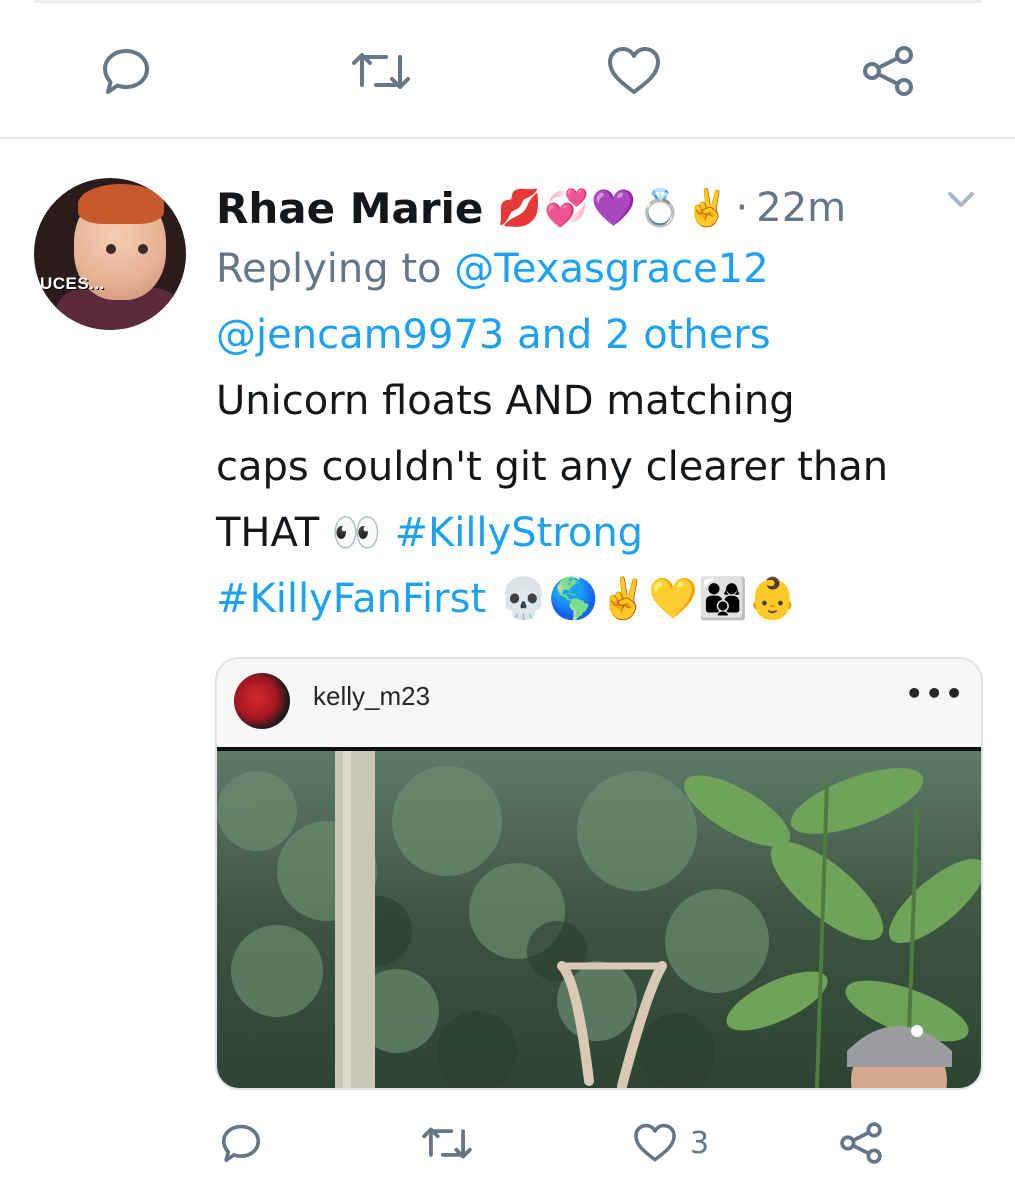 The height and width of the screenshot is (1200, 1015). I want to click on hashtag-link: #KillyFanFirst, so click(351, 599).